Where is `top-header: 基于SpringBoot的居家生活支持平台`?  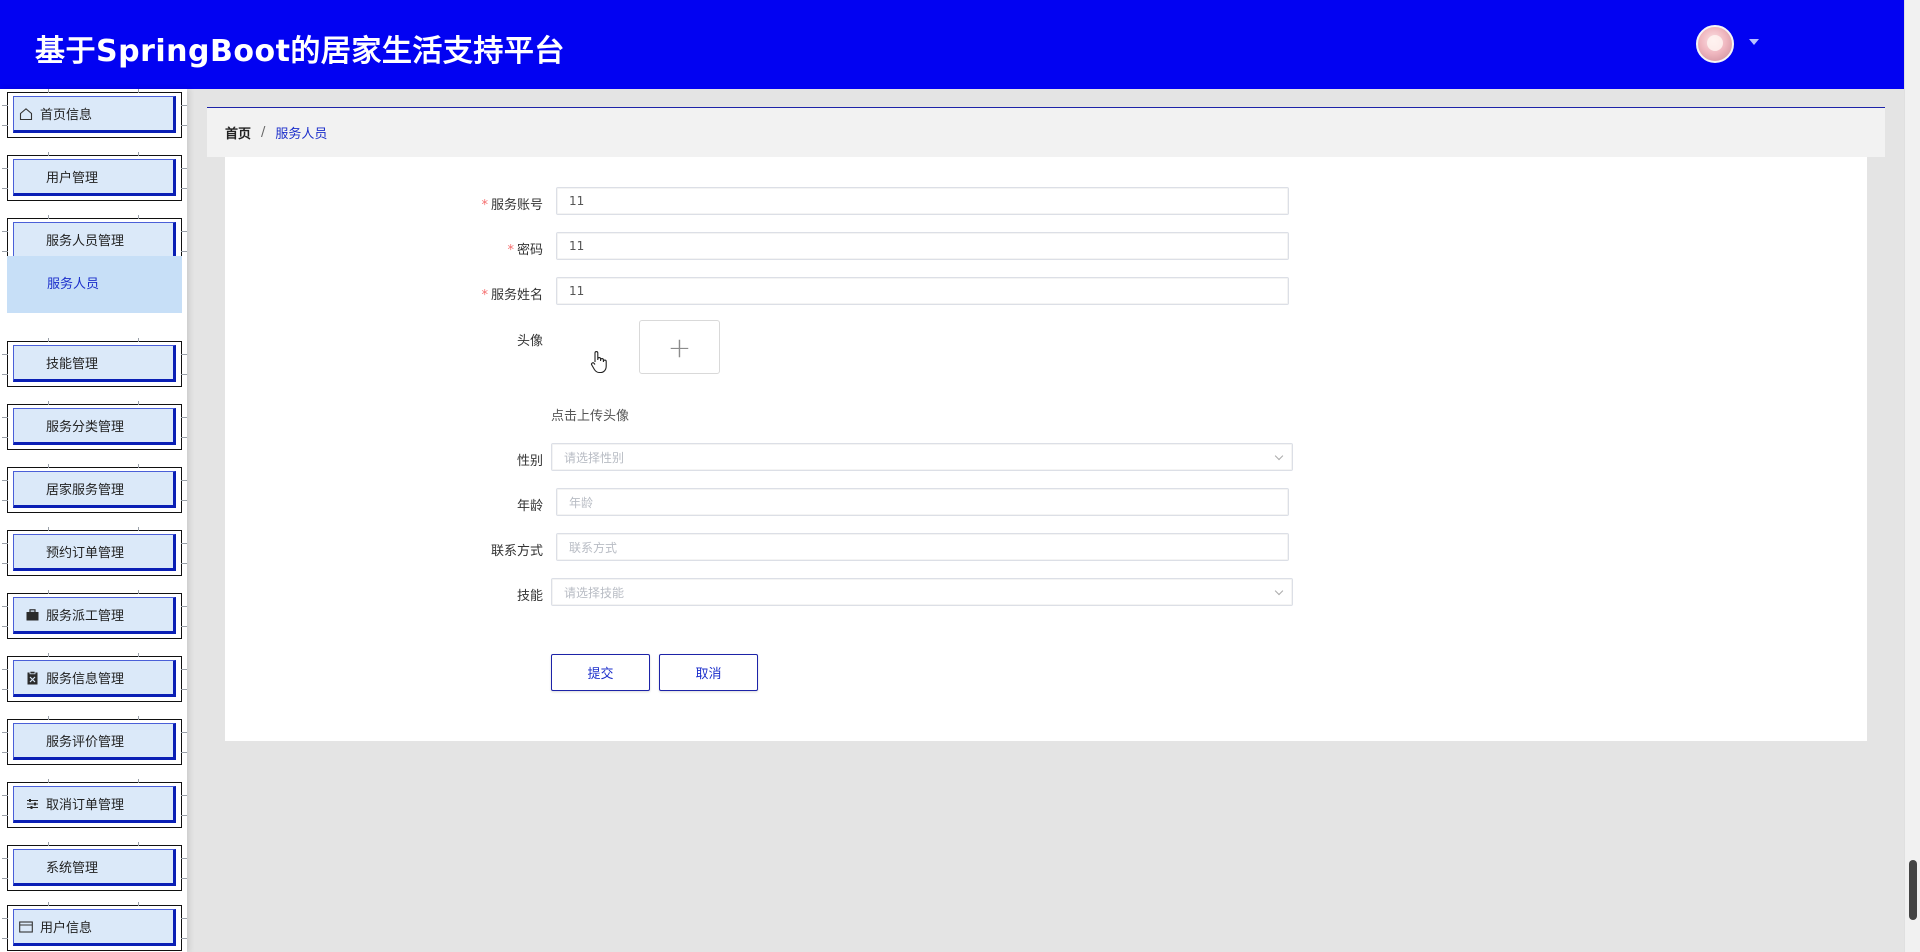
top-header: 基于SpringBoot的居家生活支持平台 is located at coordinates (952, 44).